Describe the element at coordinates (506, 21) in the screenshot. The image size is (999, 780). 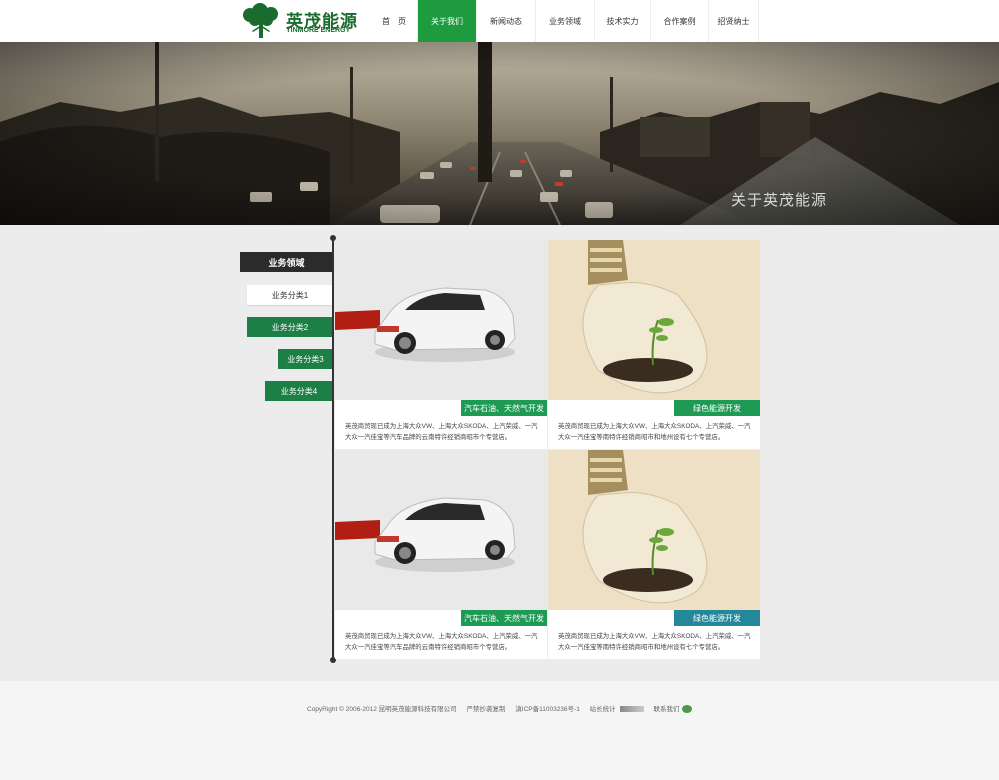
I see `nav-item-news: 新闻动态` at that location.